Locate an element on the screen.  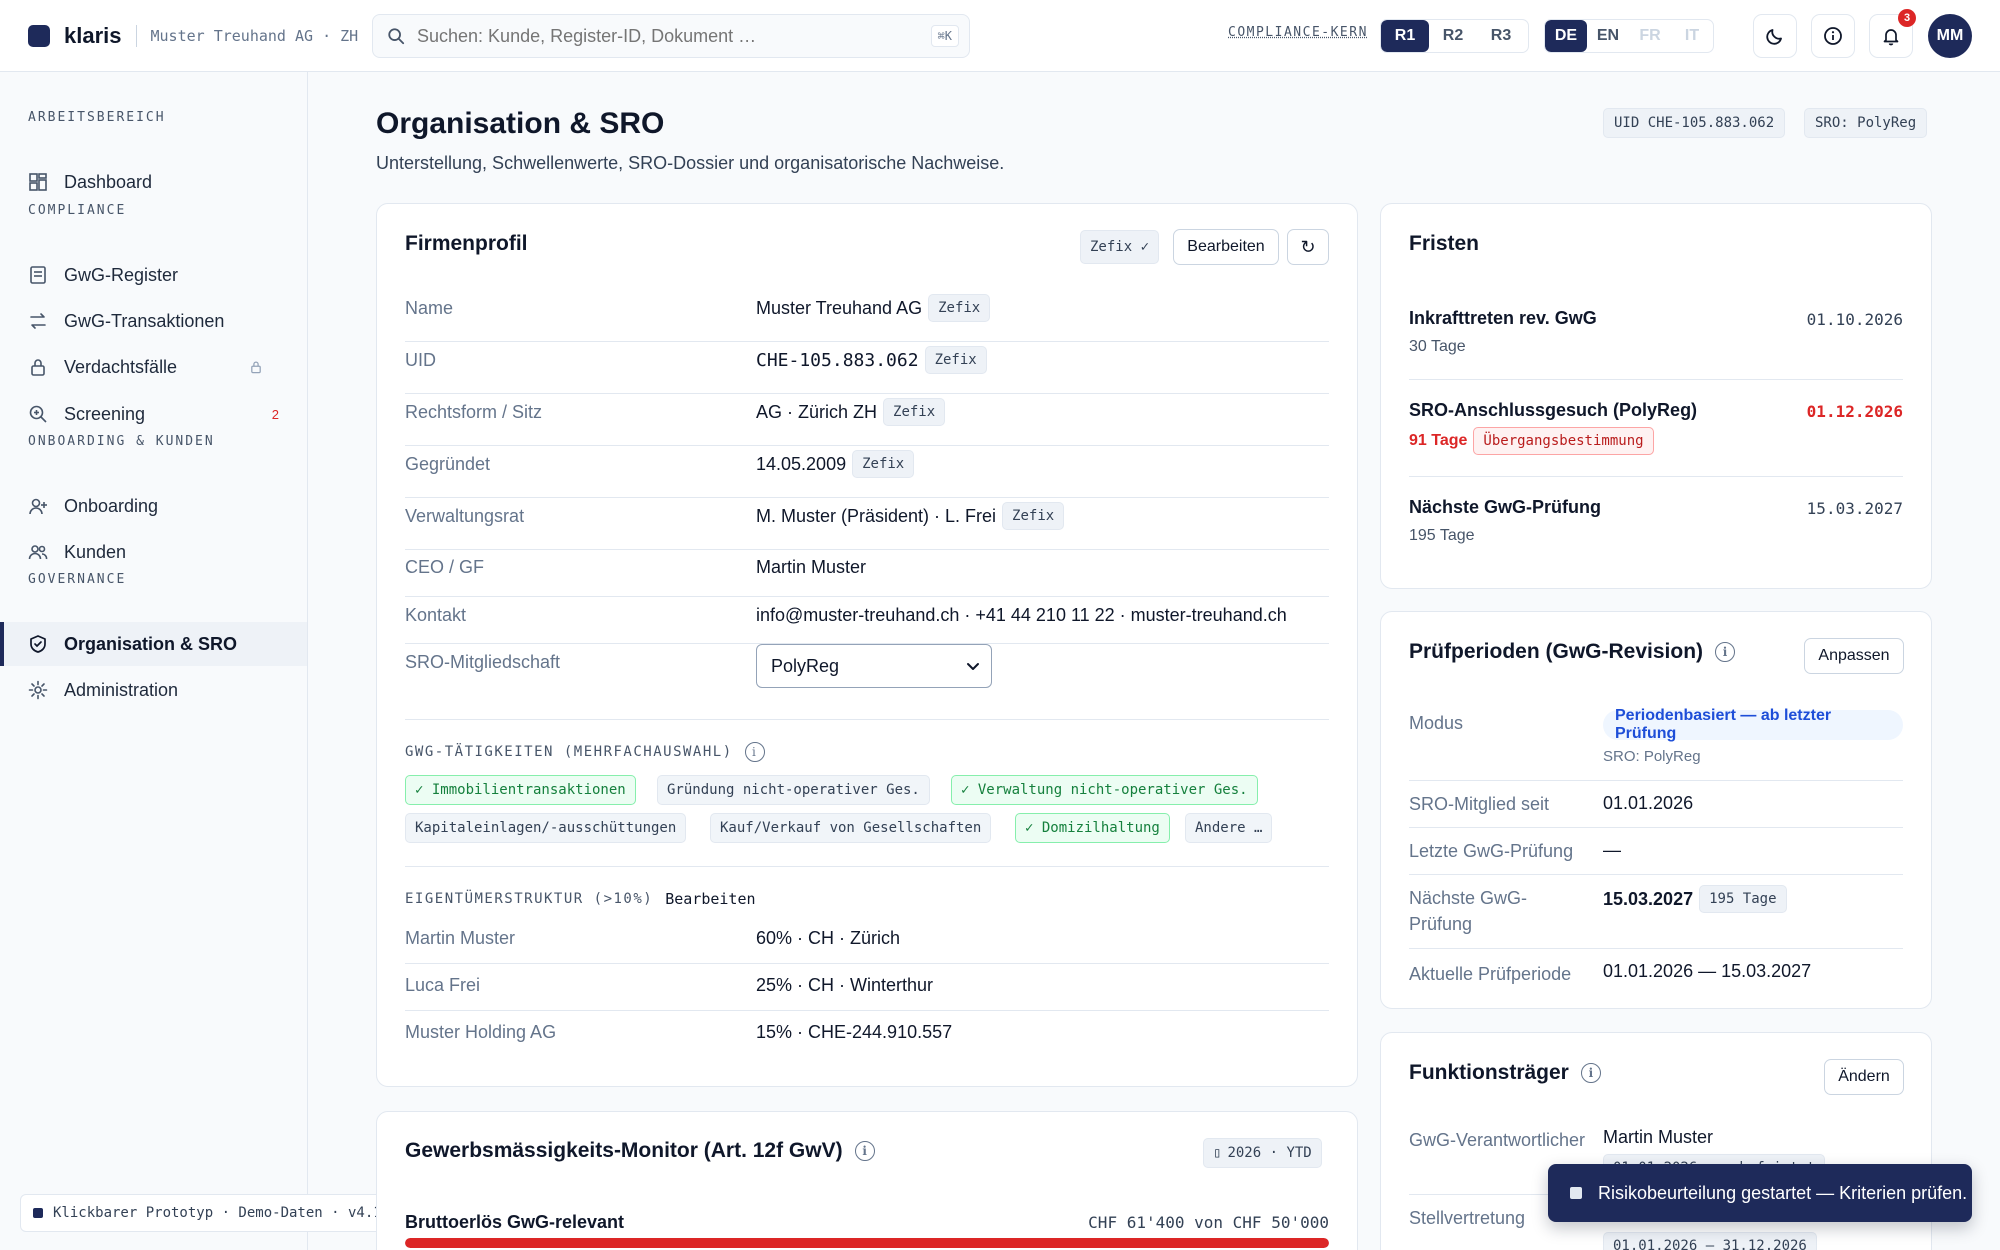
activity-chip: Gründung nicht-operativer Ges. is located at coordinates (793, 790).